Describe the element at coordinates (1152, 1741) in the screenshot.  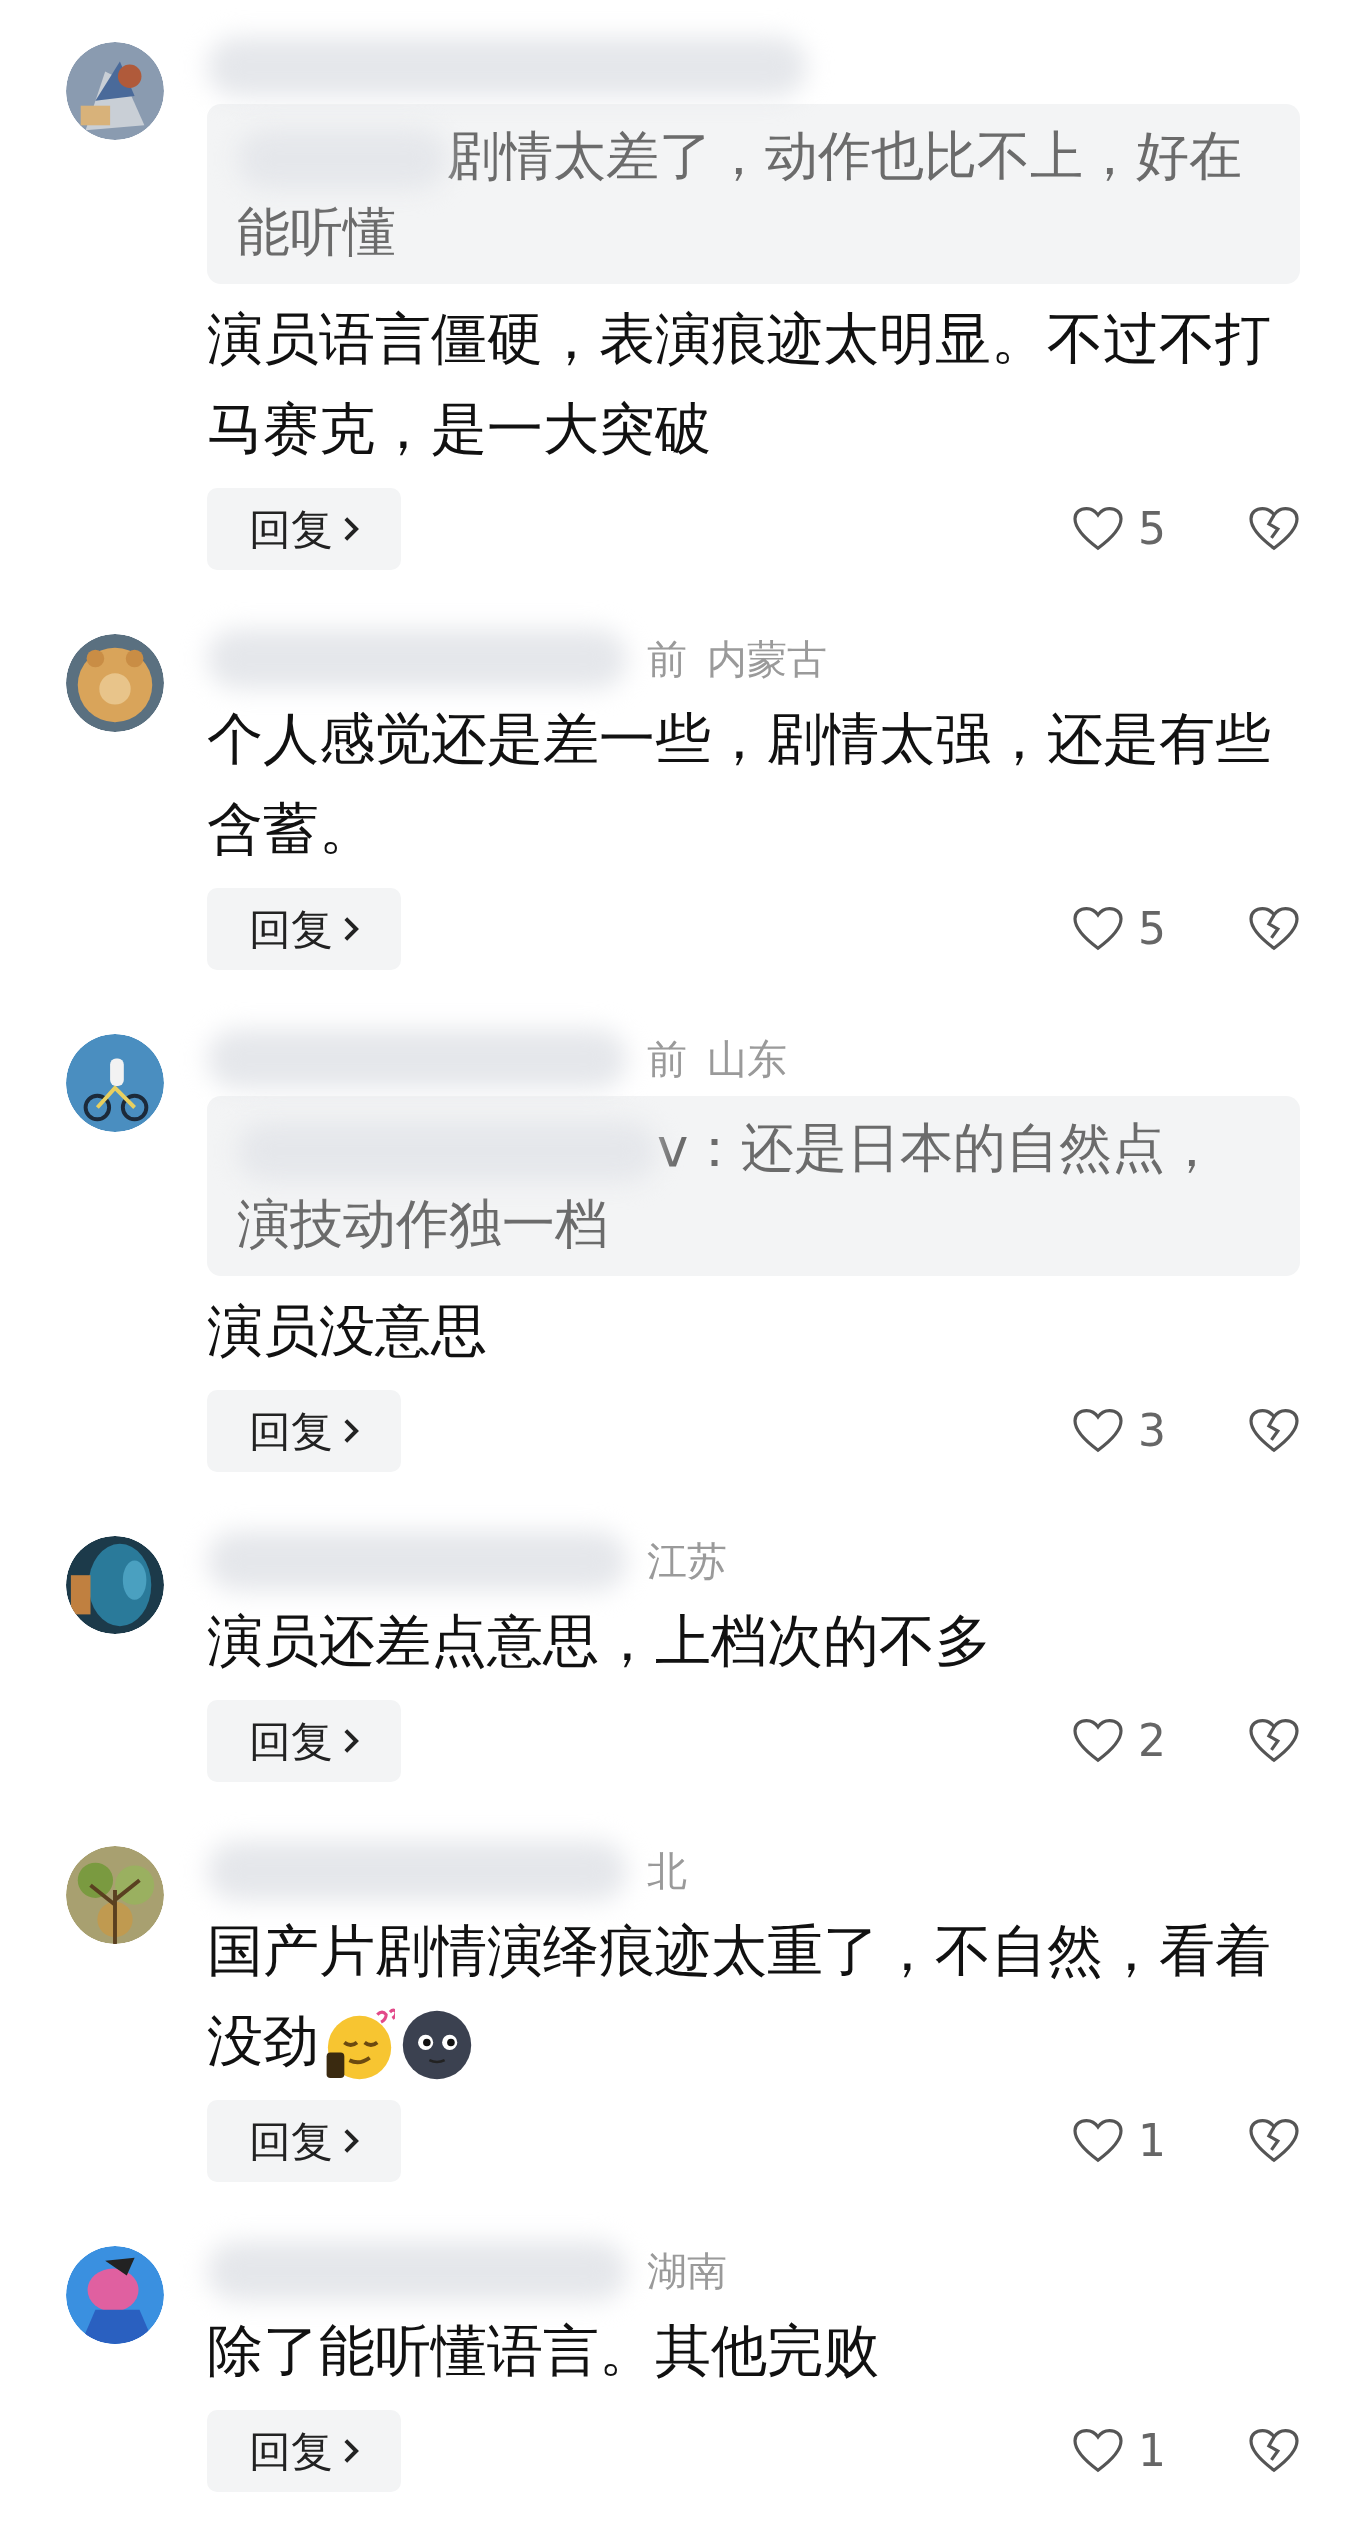
I see `like-count: 2` at that location.